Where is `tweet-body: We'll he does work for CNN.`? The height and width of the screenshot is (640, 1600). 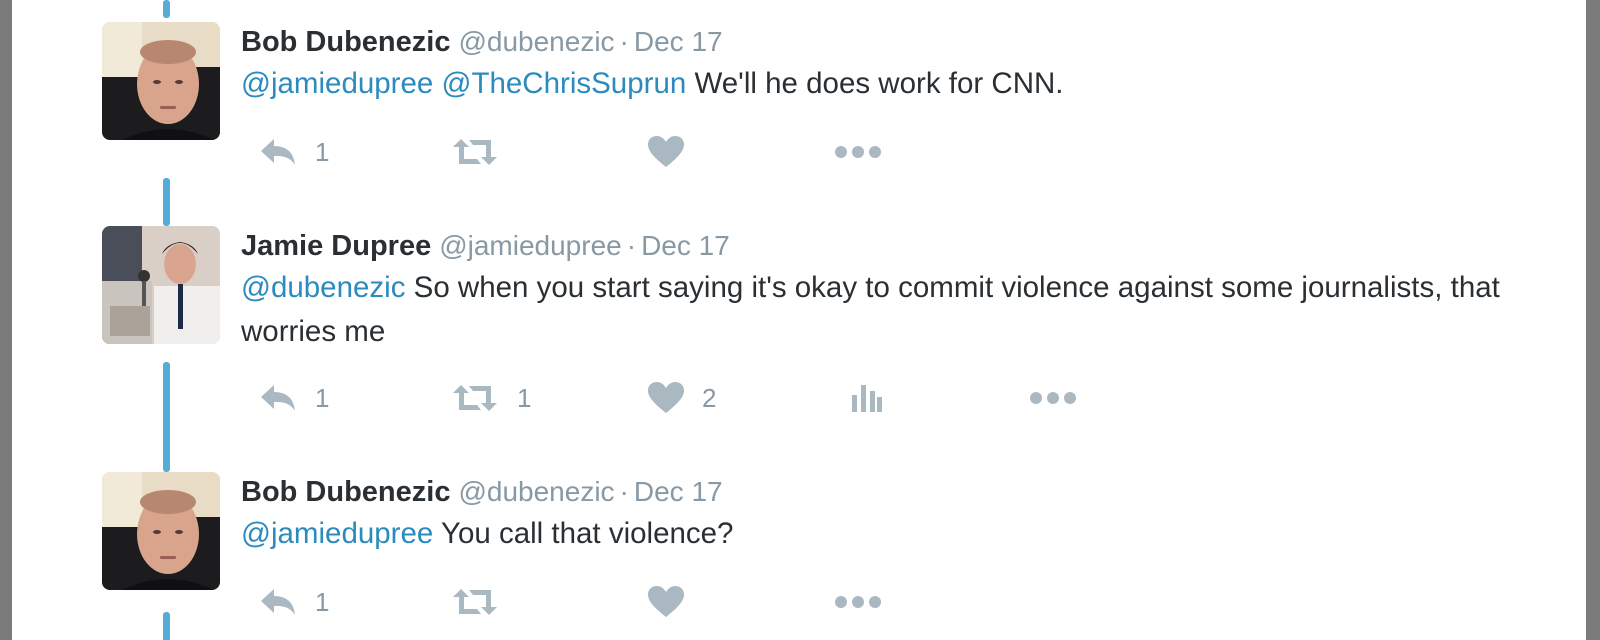
tweet-body: We'll he does work for CNN. is located at coordinates (879, 83).